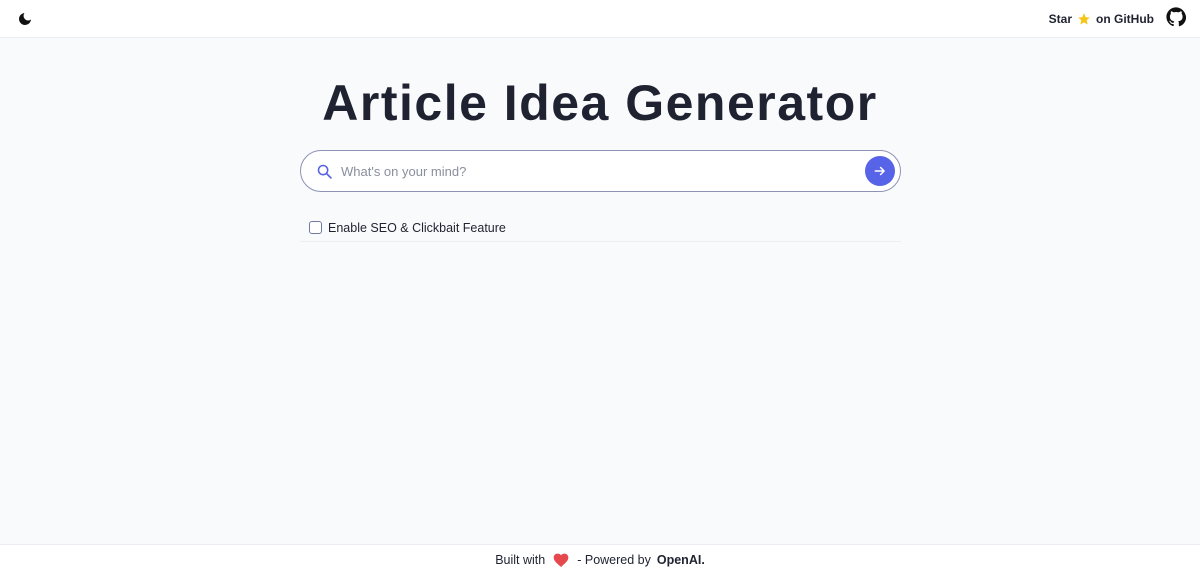  I want to click on search-icon, so click(324, 171).